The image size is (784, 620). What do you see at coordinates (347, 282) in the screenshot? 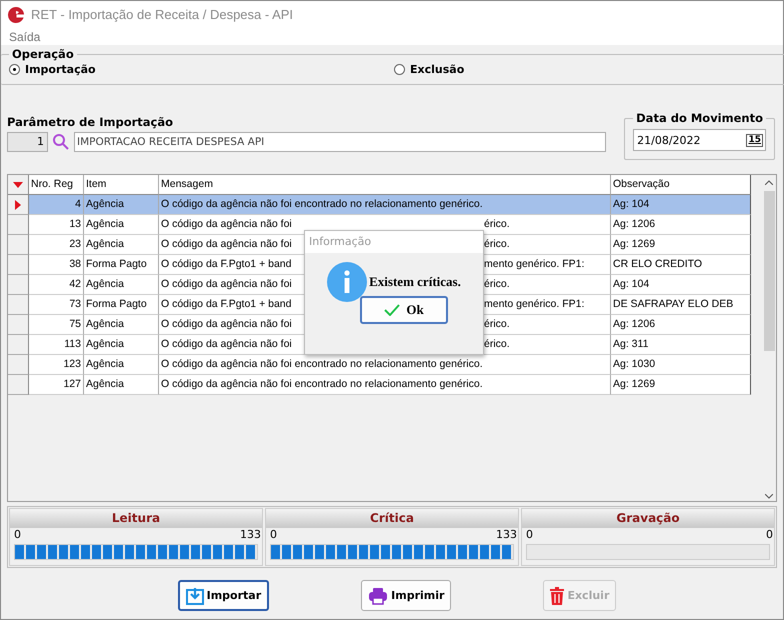
I see `info-icon` at bounding box center [347, 282].